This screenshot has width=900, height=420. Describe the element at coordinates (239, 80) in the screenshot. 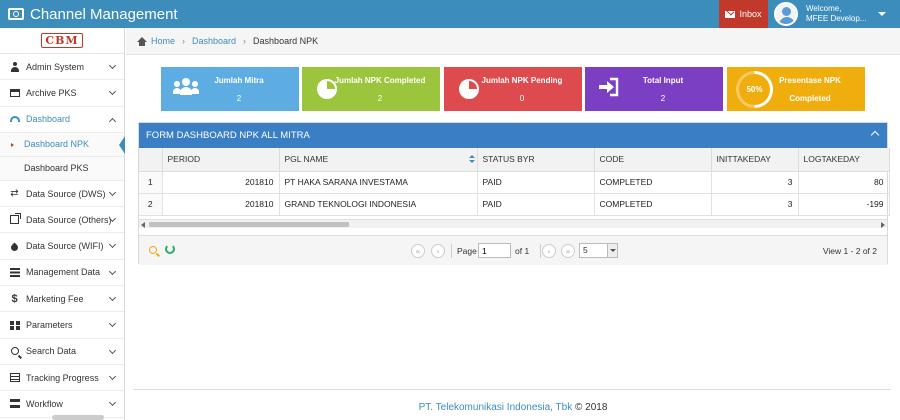

I see `stat-label: Jumlah Mitra` at that location.